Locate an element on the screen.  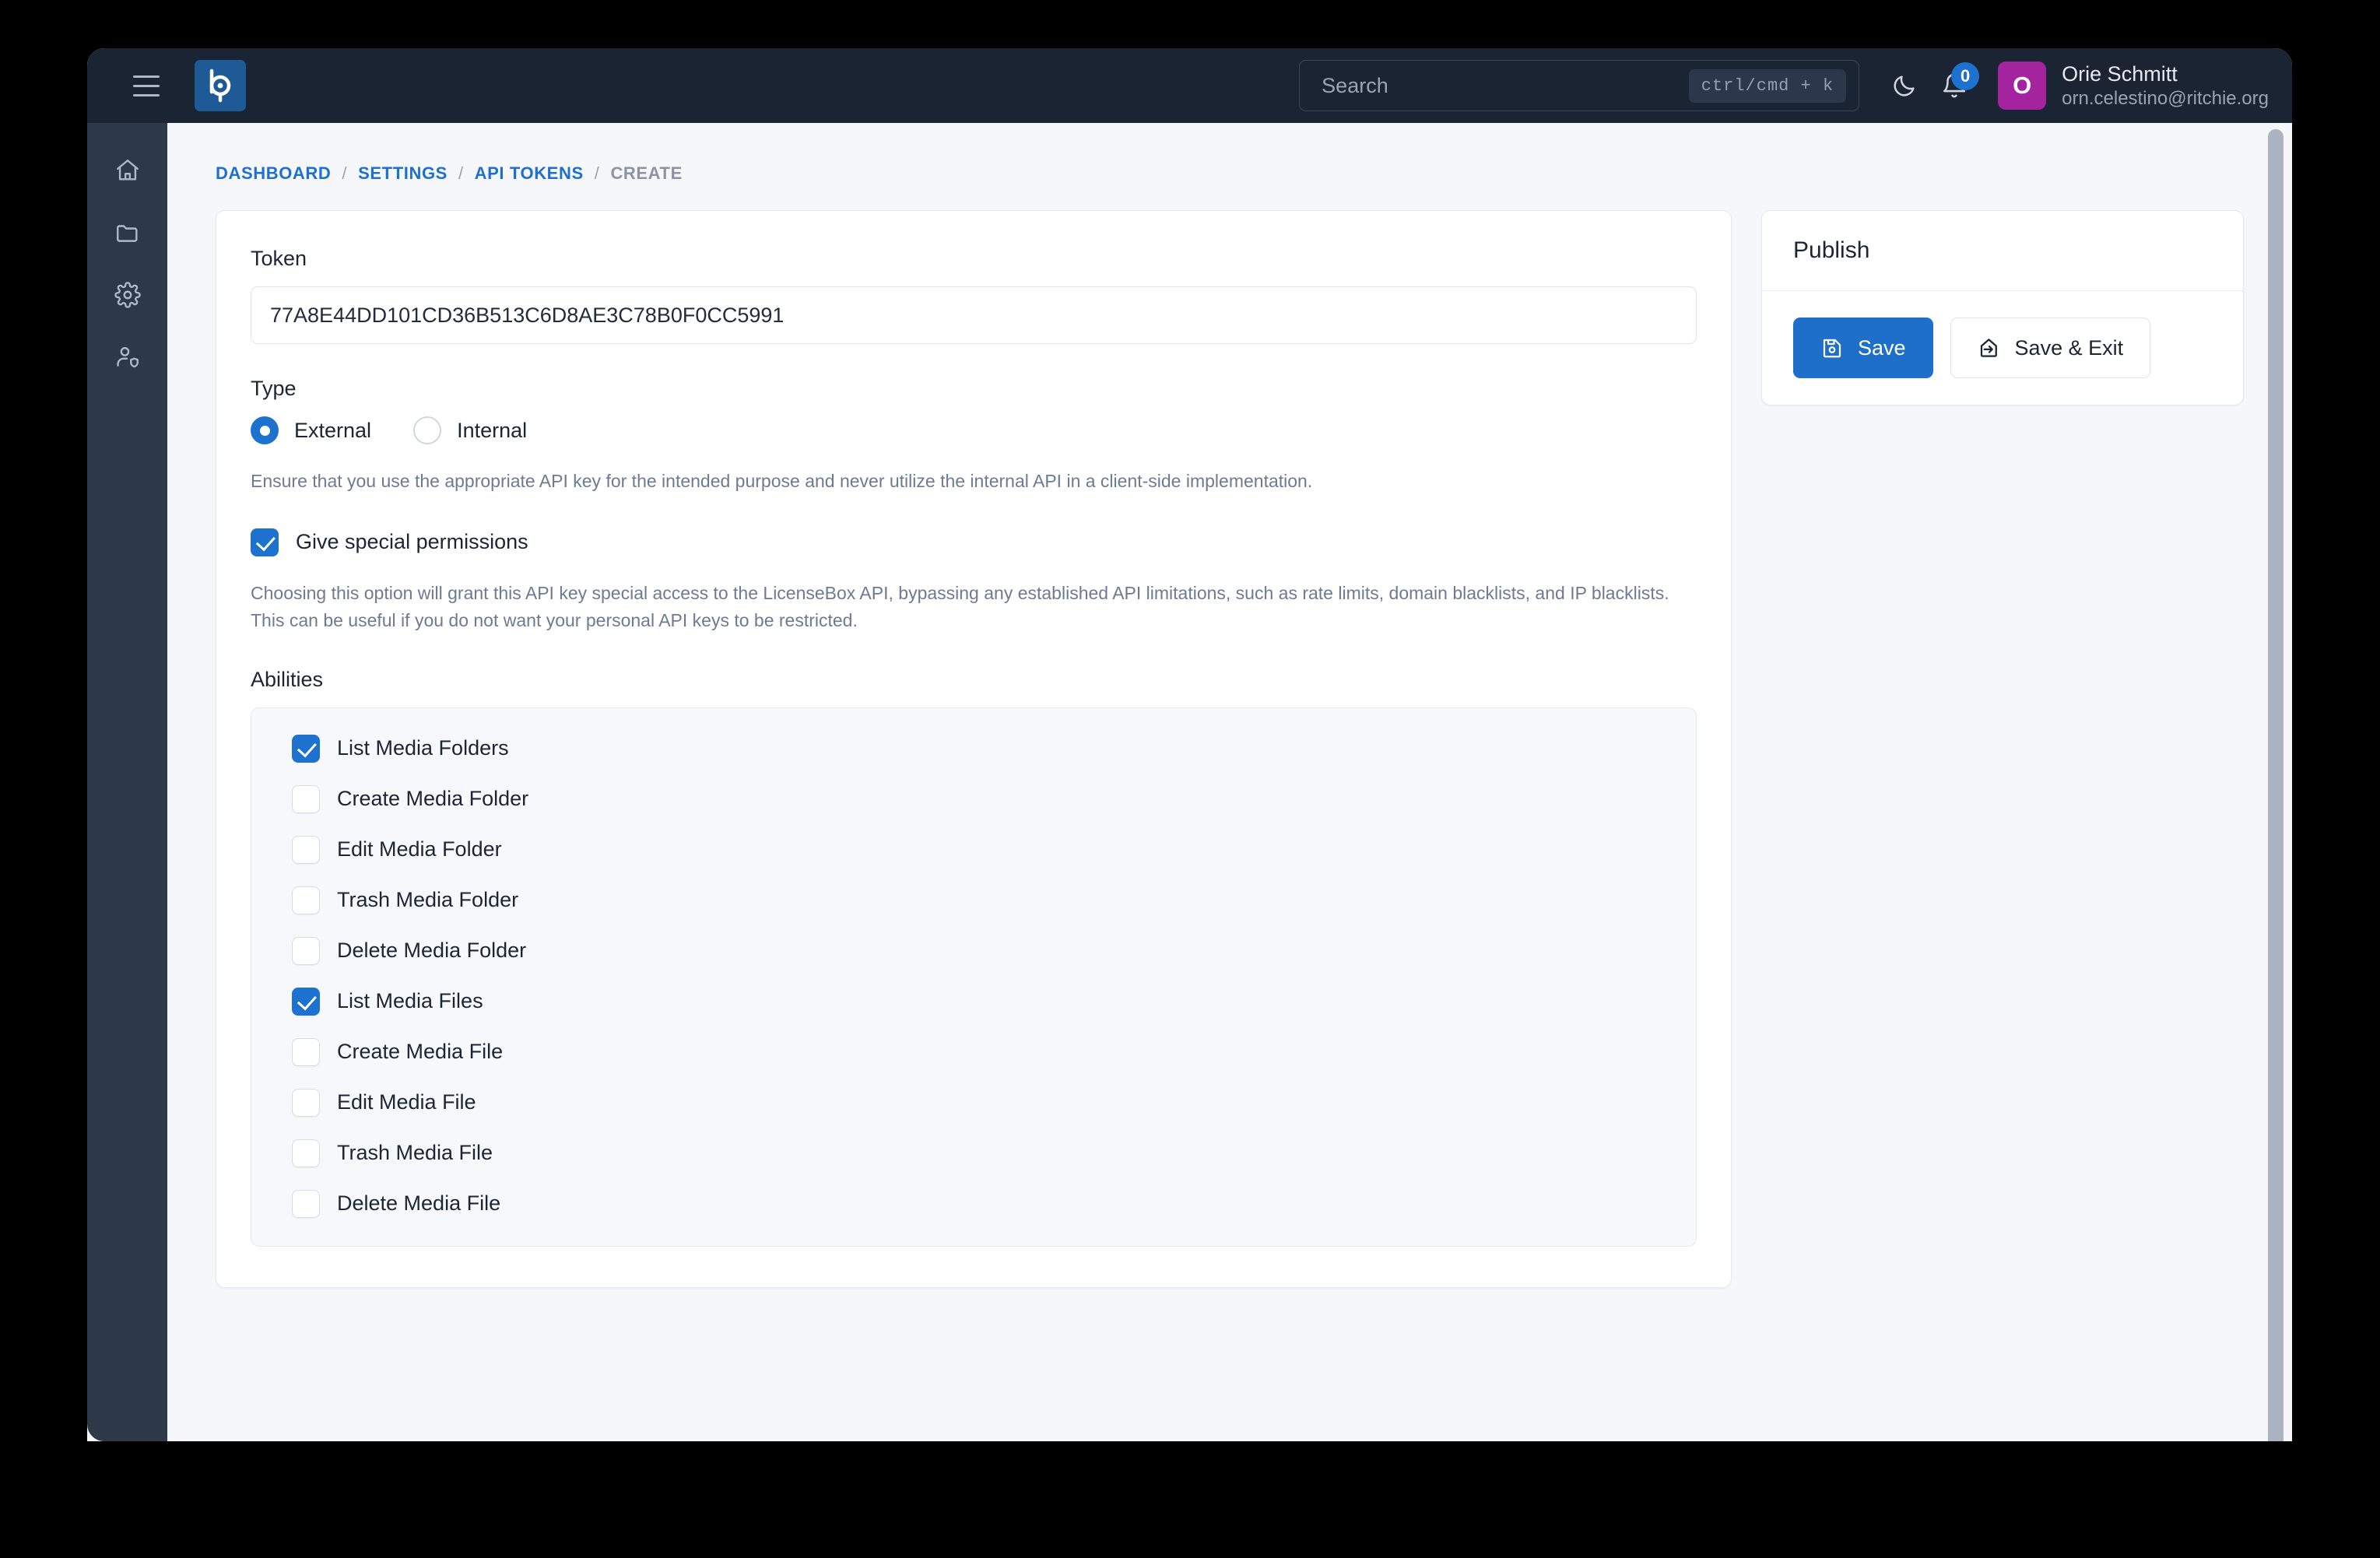
sidebar-item-media is located at coordinates (128, 233).